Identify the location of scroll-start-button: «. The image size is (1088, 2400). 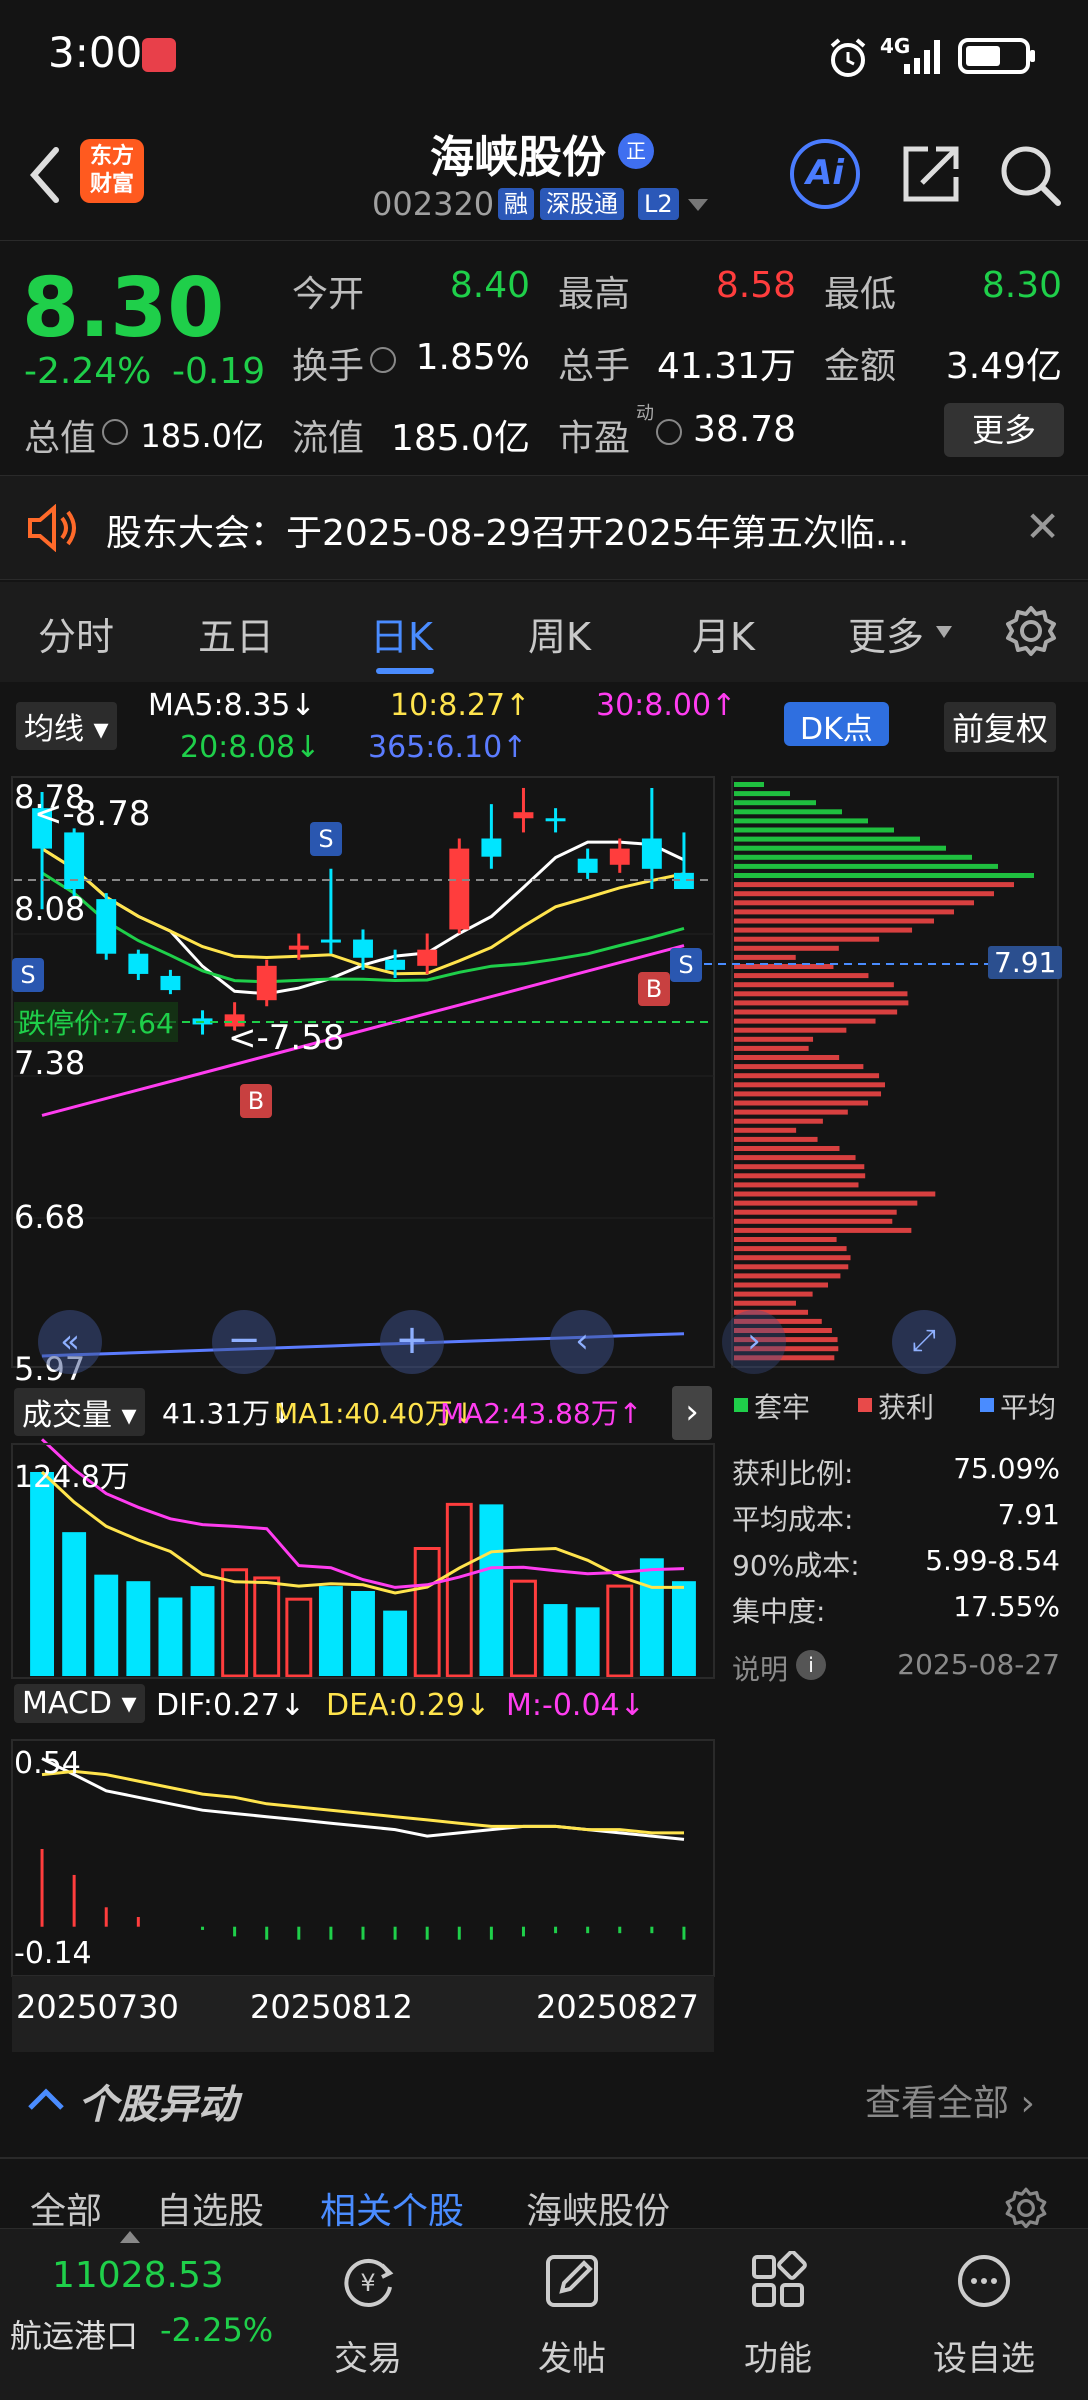
(70, 1342).